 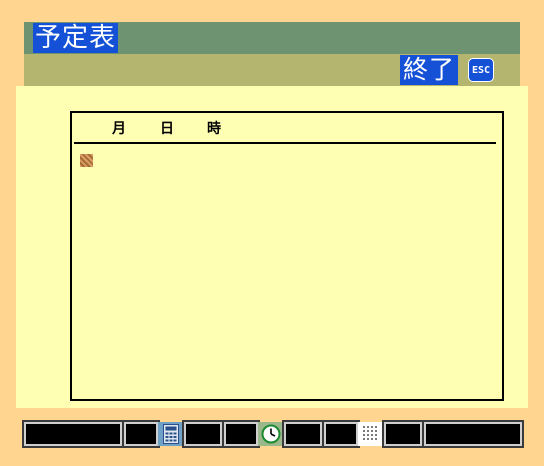 What do you see at coordinates (167, 129) in the screenshot?
I see `column-header-day: 日` at bounding box center [167, 129].